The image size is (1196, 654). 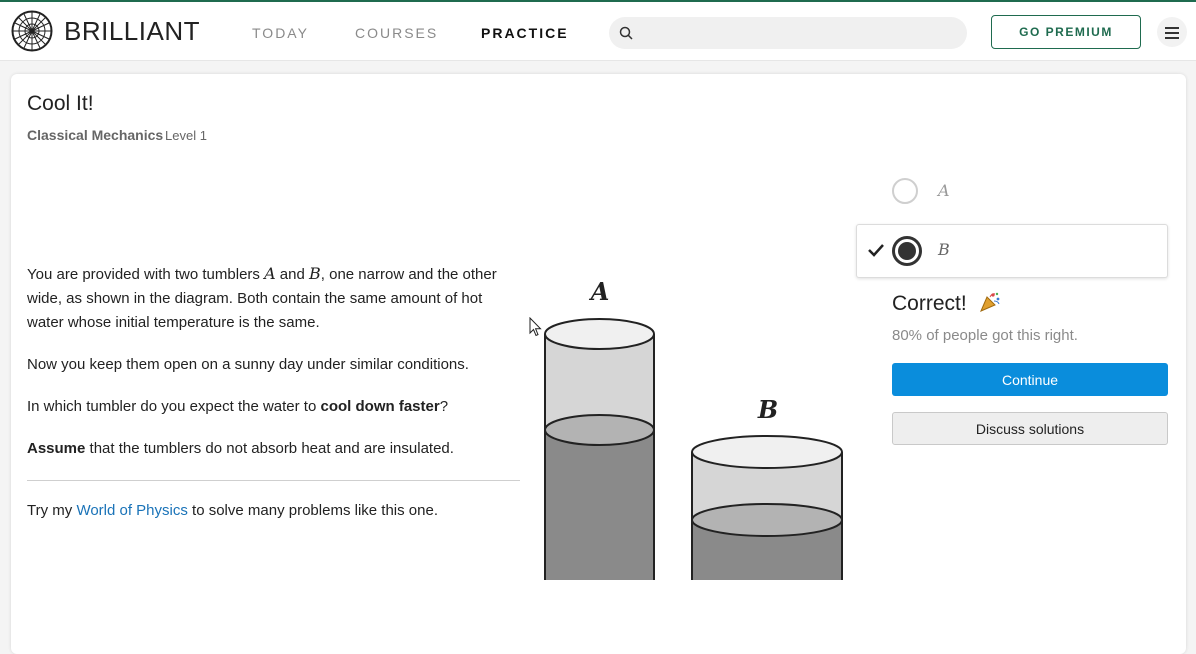 I want to click on course-link: Classical Mechanics, so click(x=95, y=135).